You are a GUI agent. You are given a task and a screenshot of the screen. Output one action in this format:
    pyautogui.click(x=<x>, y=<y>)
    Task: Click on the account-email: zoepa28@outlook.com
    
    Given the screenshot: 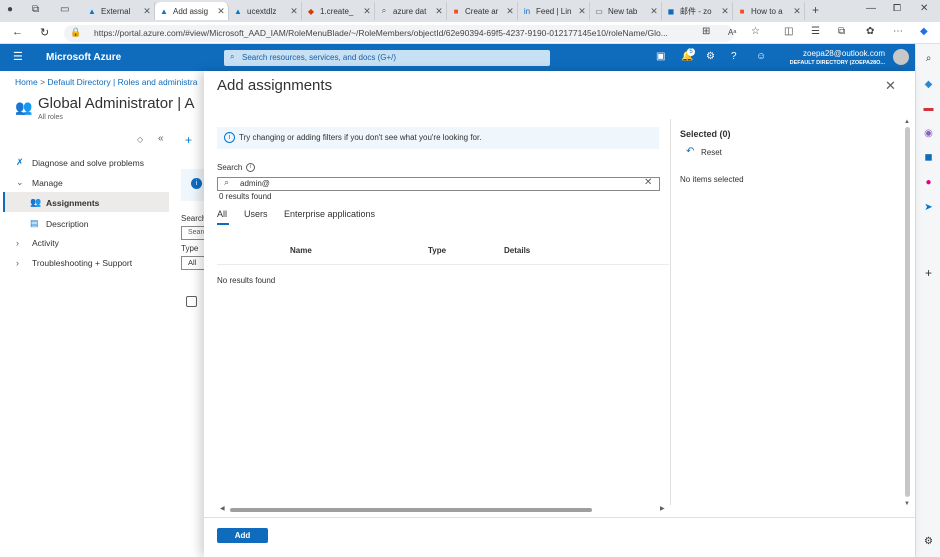 What is the action you would take?
    pyautogui.click(x=844, y=53)
    